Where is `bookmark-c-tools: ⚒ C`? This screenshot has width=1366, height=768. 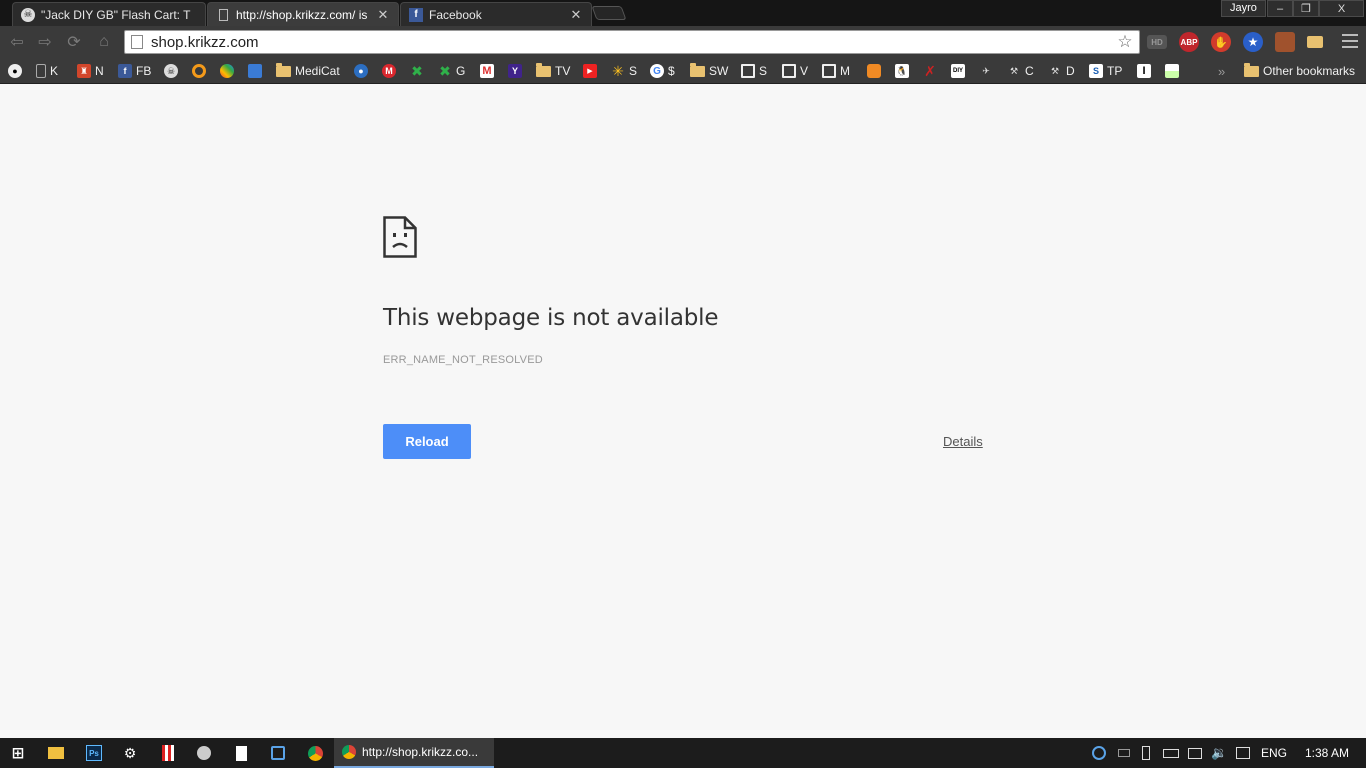 bookmark-c-tools: ⚒ C is located at coordinates (1020, 71).